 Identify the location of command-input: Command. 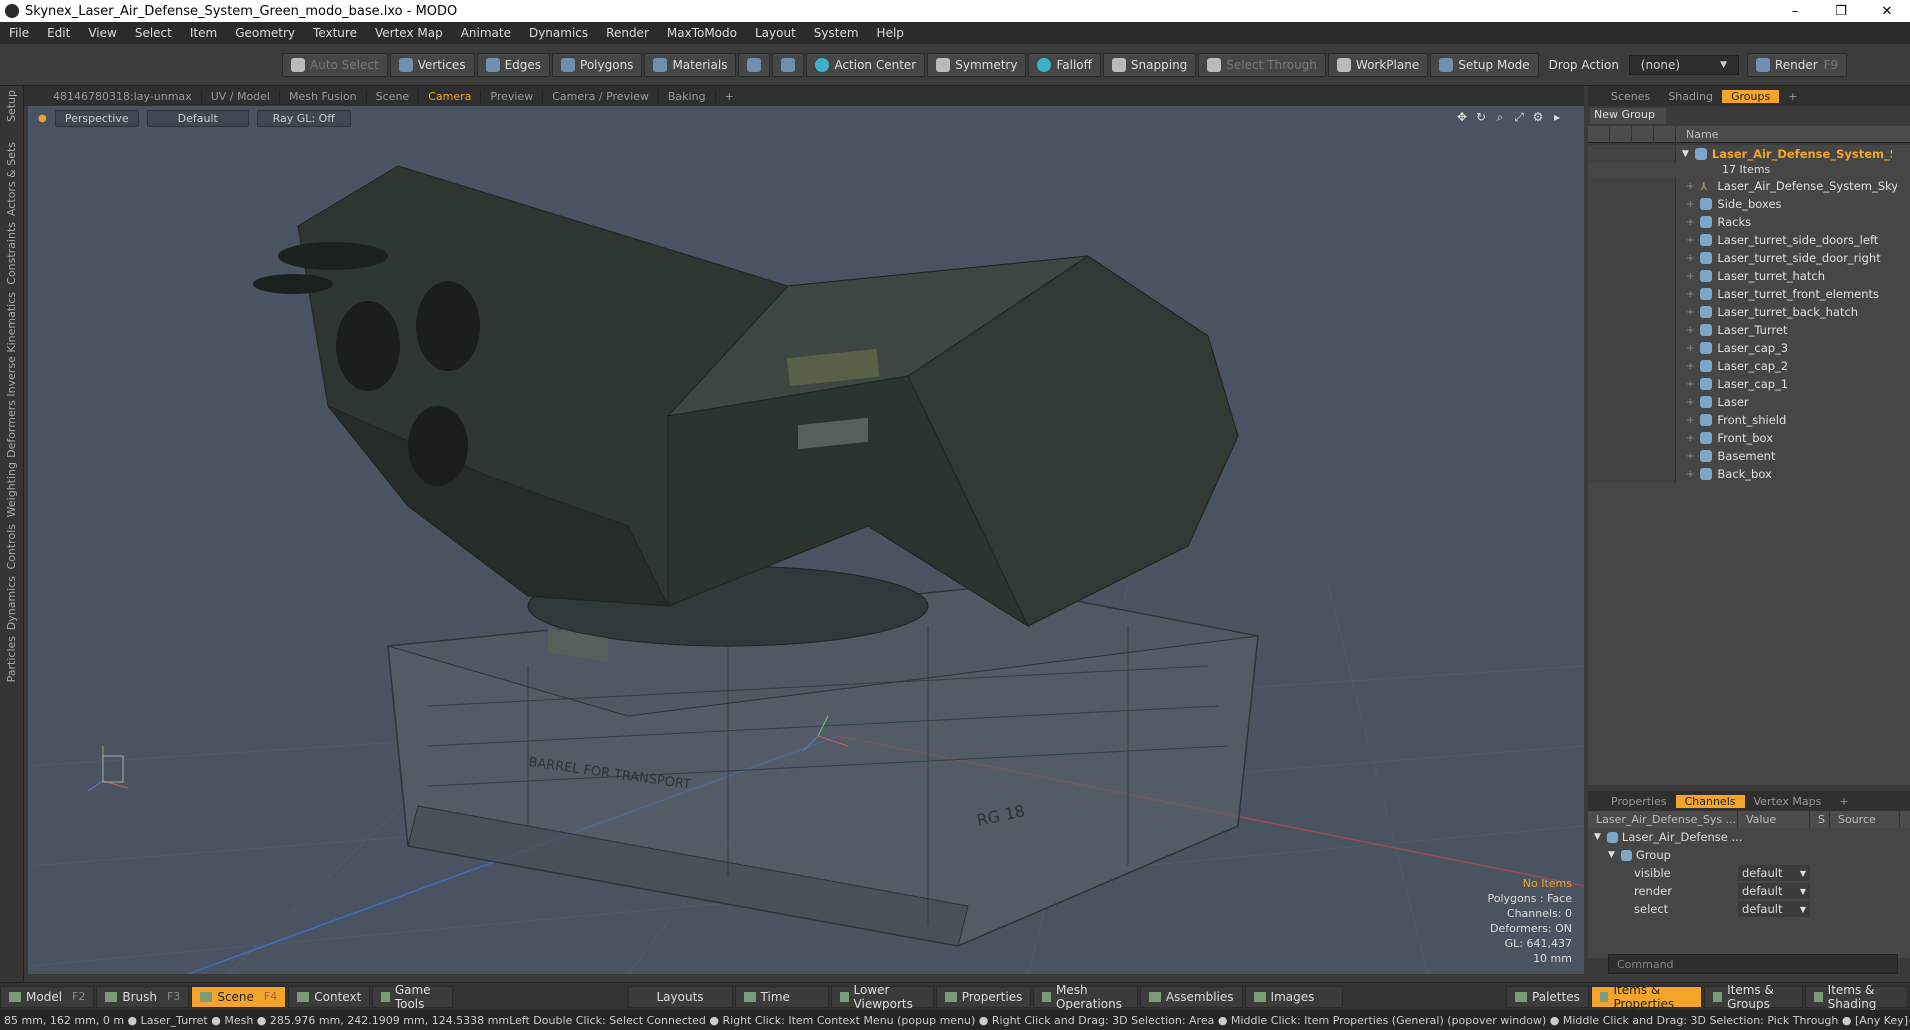
(1753, 964).